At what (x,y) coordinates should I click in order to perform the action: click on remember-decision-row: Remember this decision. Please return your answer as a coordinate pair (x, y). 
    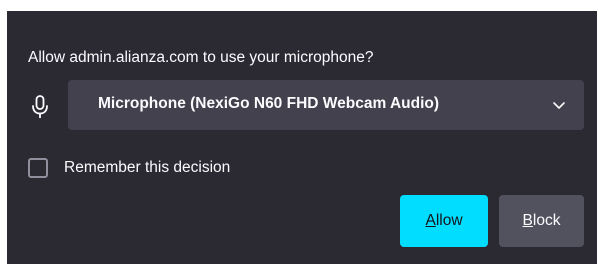
    Looking at the image, I should click on (129, 168).